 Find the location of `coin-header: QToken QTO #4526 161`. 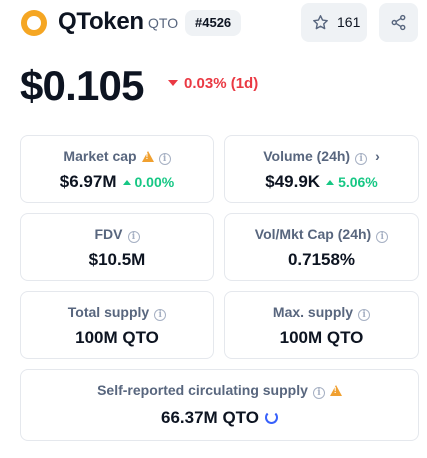

coin-header: QToken QTO #4526 161 is located at coordinates (213, 24).